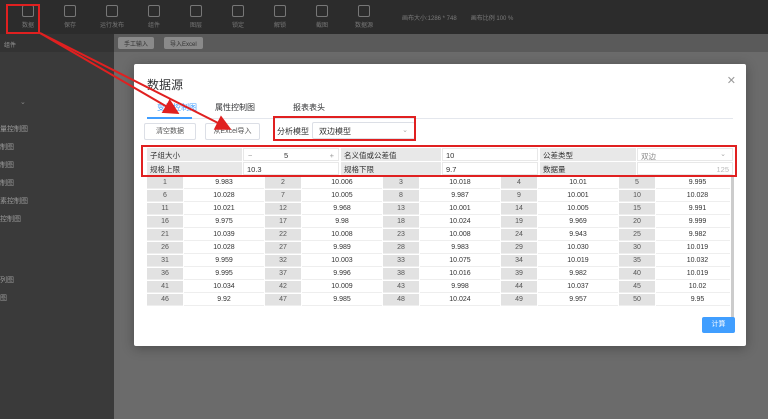 The width and height of the screenshot is (768, 419). What do you see at coordinates (183, 43) in the screenshot?
I see `import-excel-button: 导入Excel` at bounding box center [183, 43].